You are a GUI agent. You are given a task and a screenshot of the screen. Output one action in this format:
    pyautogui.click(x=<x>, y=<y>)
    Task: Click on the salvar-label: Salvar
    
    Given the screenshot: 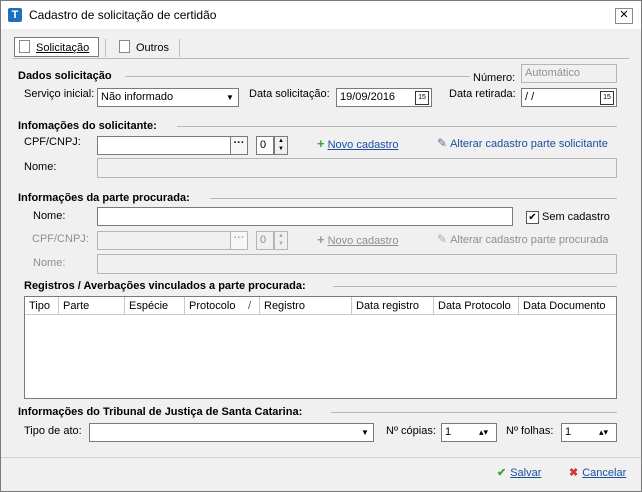 What is the action you would take?
    pyautogui.click(x=526, y=473)
    